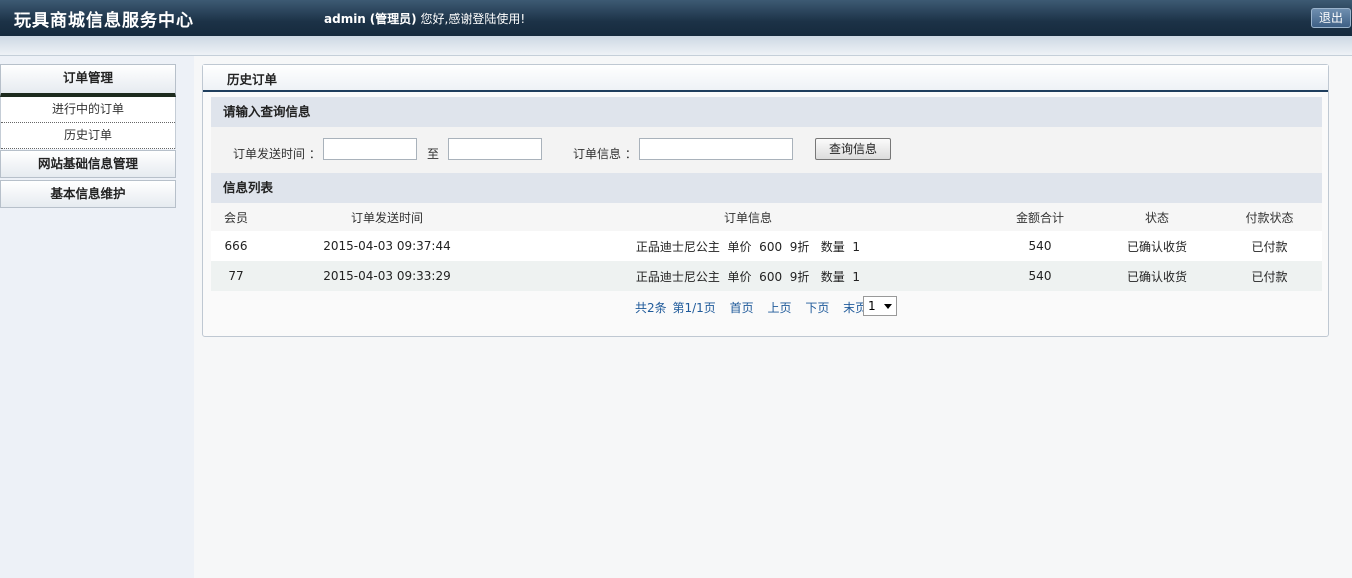  What do you see at coordinates (676, 46) in the screenshot?
I see `sub-header-bar` at bounding box center [676, 46].